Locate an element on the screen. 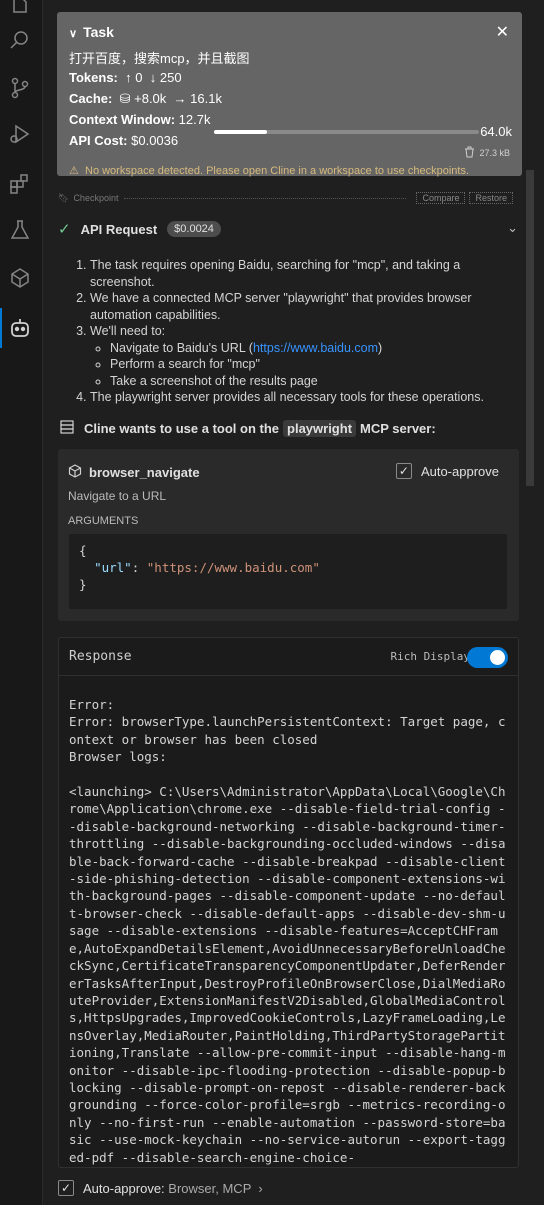 The width and height of the screenshot is (544, 1205). list-item-text: We'll need to: is located at coordinates (128, 331).